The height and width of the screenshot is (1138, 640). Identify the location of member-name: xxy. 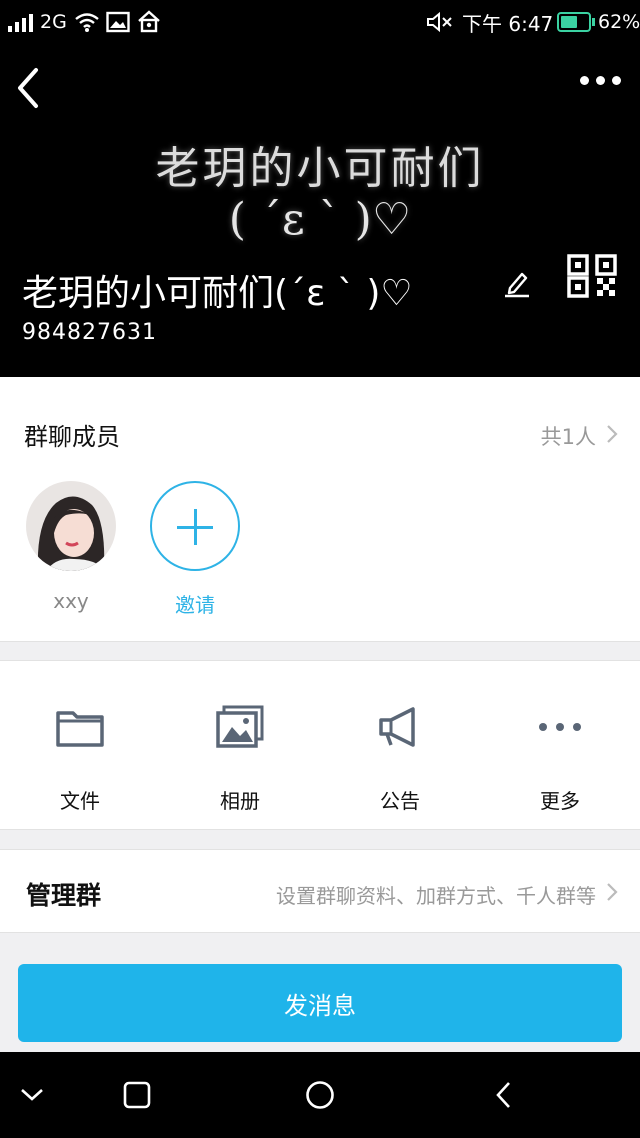
(71, 601).